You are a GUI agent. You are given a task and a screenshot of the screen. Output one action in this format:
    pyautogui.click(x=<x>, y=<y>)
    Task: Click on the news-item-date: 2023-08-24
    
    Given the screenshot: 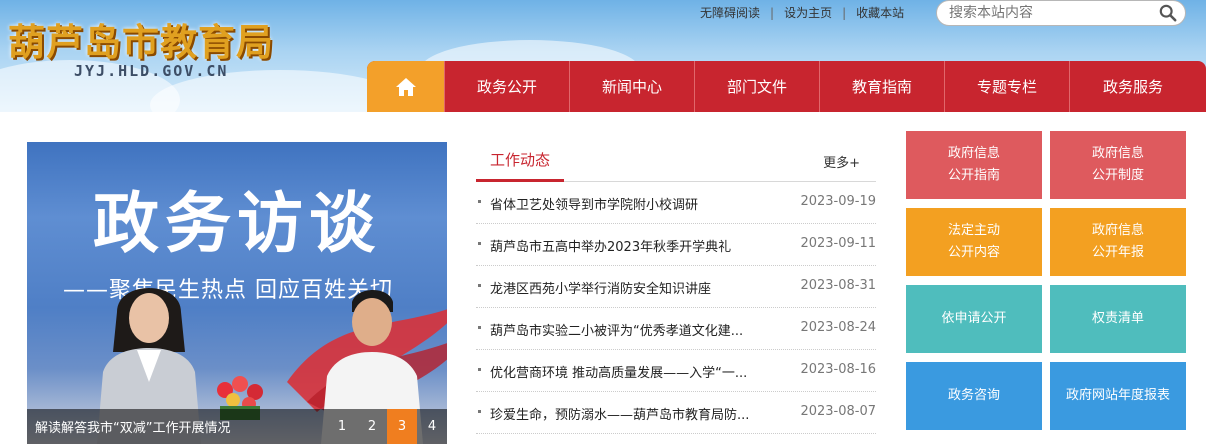 What is the action you would take?
    pyautogui.click(x=838, y=327)
    